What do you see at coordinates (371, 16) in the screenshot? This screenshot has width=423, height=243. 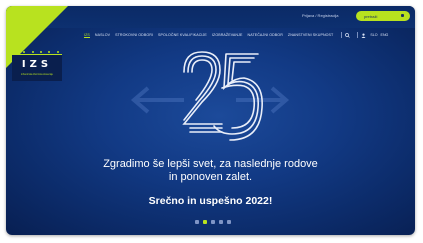 I see `search-placeholder: pretraži` at bounding box center [371, 16].